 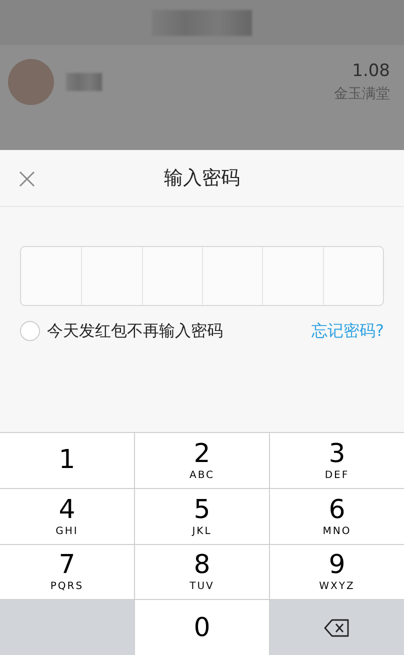 What do you see at coordinates (67, 460) in the screenshot?
I see `digit-key: 1` at bounding box center [67, 460].